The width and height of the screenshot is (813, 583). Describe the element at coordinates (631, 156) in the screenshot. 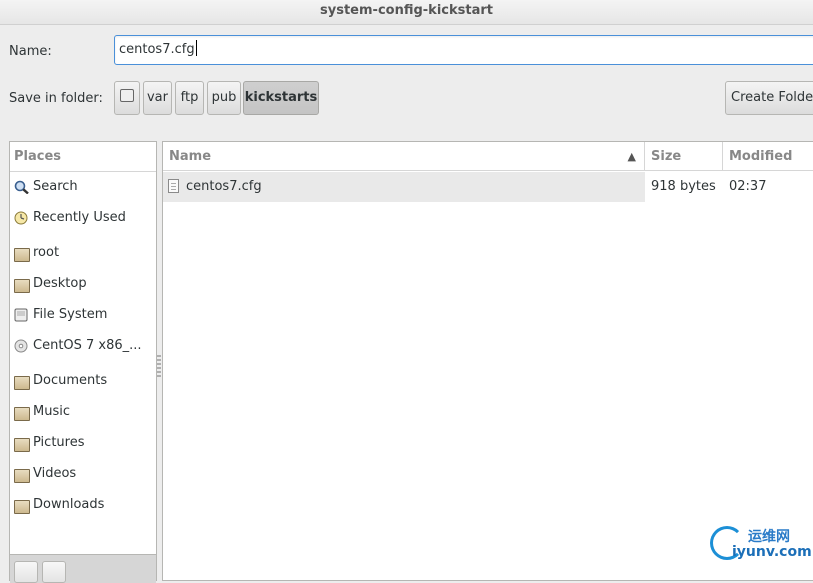

I see `sort-ascending-icon: ▲` at that location.